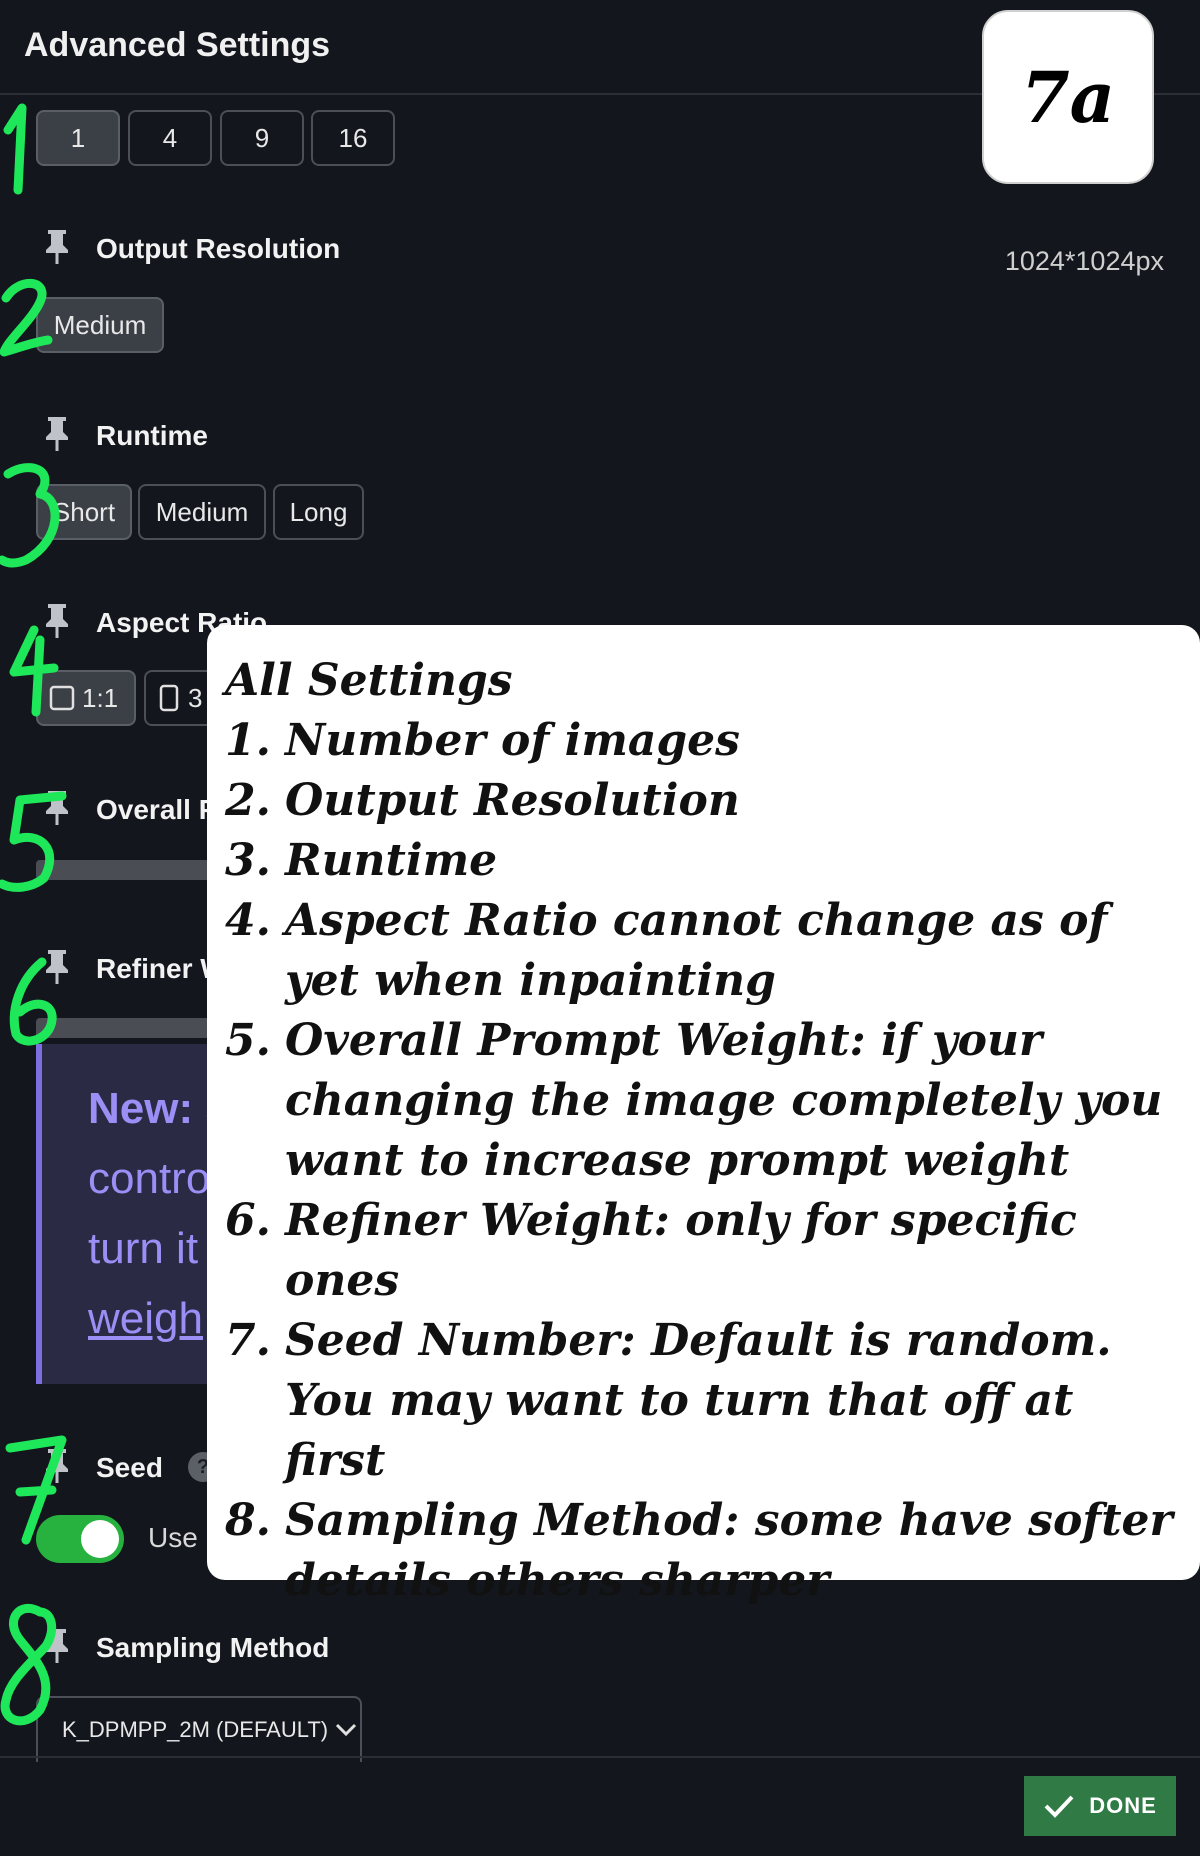 The image size is (1200, 1856). I want to click on annotation-title: All Settings, so click(369, 680).